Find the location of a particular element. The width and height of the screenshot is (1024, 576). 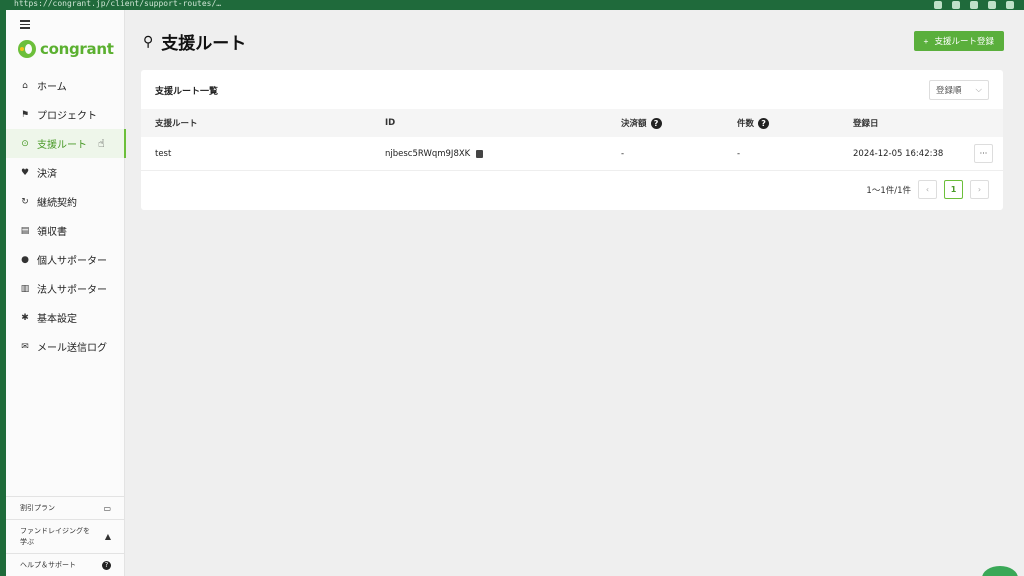

copy-icon is located at coordinates (480, 154).